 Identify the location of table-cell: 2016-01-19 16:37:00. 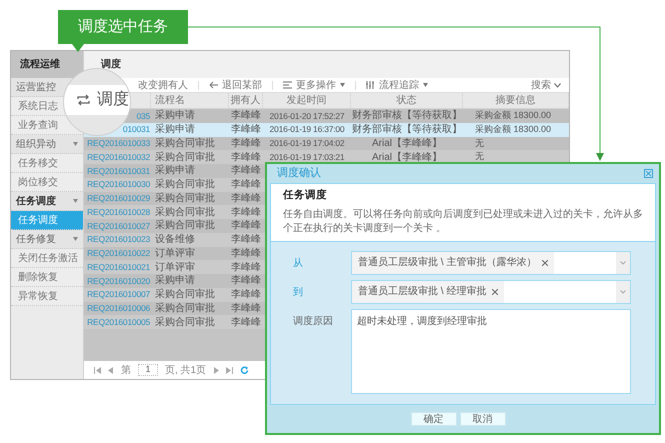
(307, 129).